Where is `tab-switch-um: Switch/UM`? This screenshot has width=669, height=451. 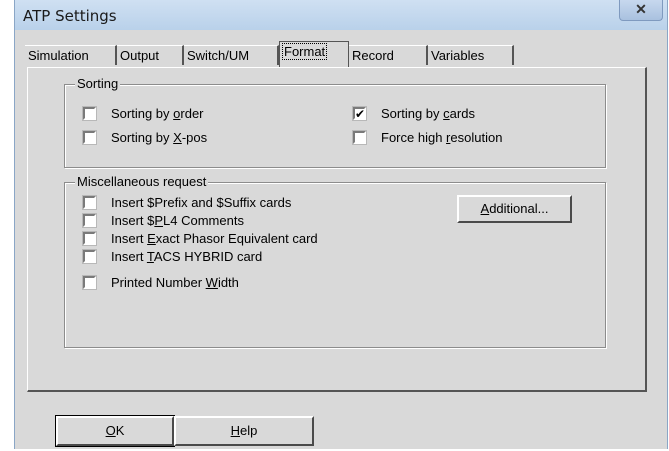 tab-switch-um: Switch/UM is located at coordinates (231, 55).